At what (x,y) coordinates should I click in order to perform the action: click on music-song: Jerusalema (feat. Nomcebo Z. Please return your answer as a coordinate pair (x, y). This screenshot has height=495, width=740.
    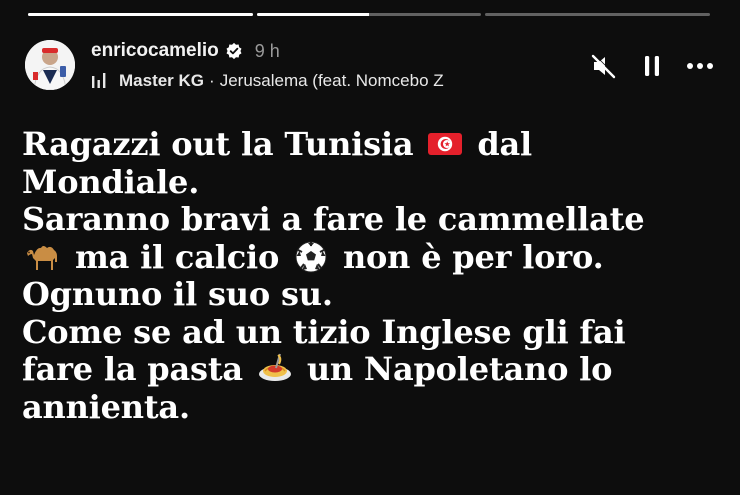
    Looking at the image, I should click on (331, 80).